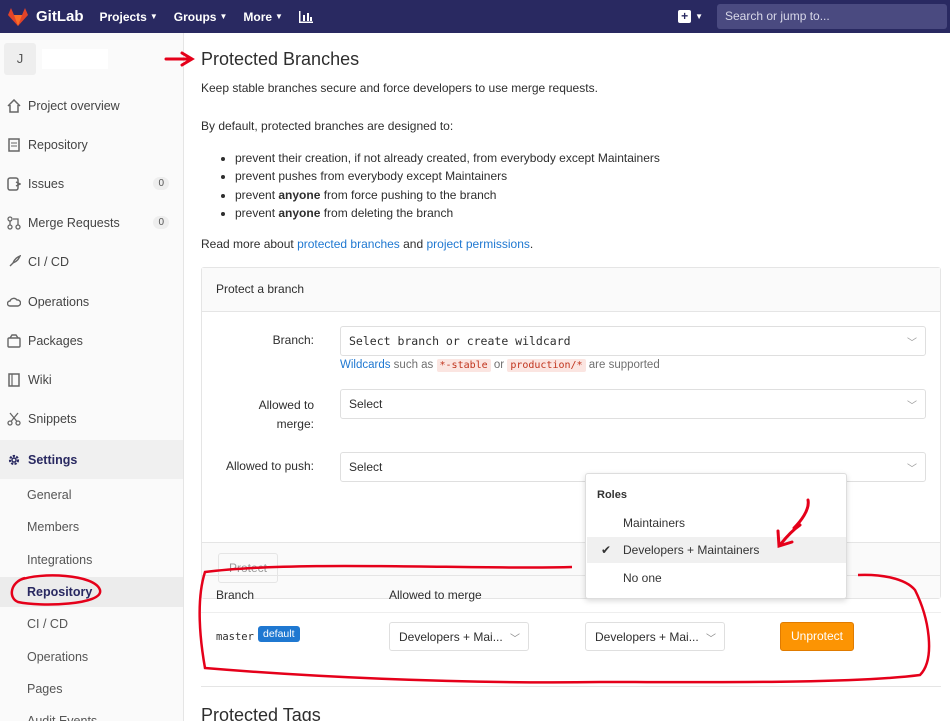 Image resolution: width=950 pixels, height=721 pixels. I want to click on branch-name: master, so click(235, 637).